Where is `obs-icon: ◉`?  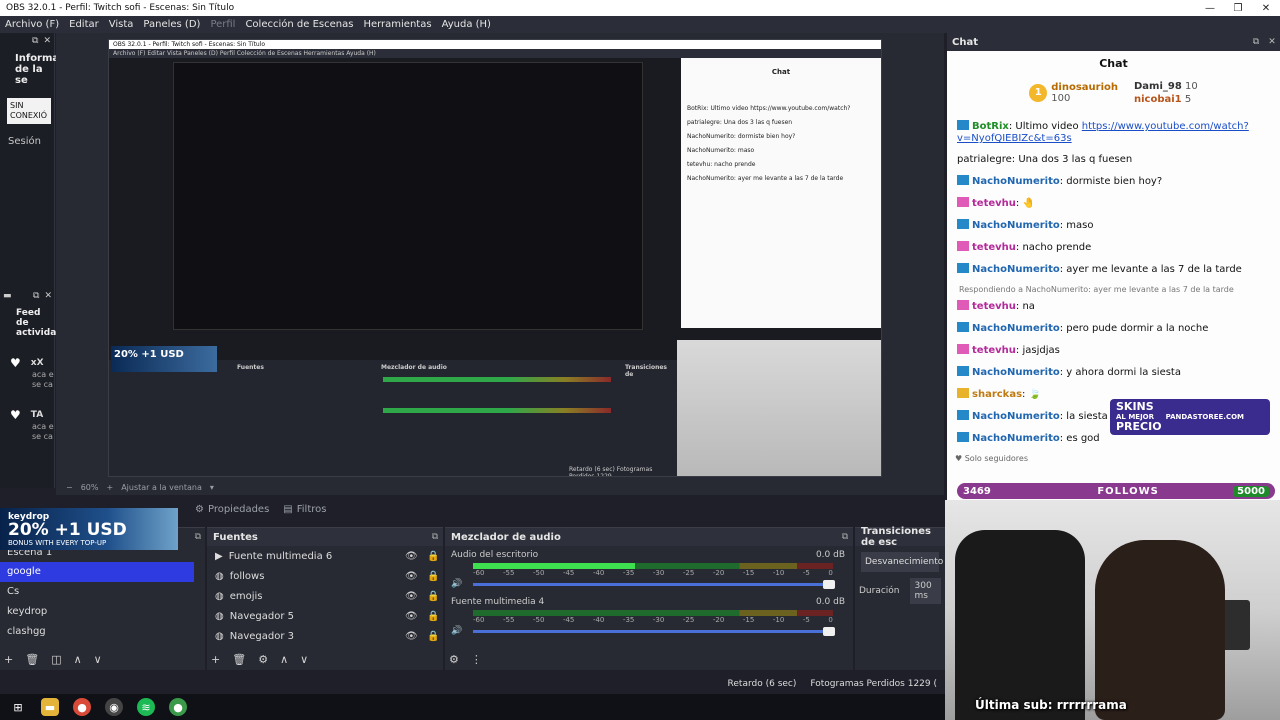 obs-icon: ◉ is located at coordinates (114, 707).